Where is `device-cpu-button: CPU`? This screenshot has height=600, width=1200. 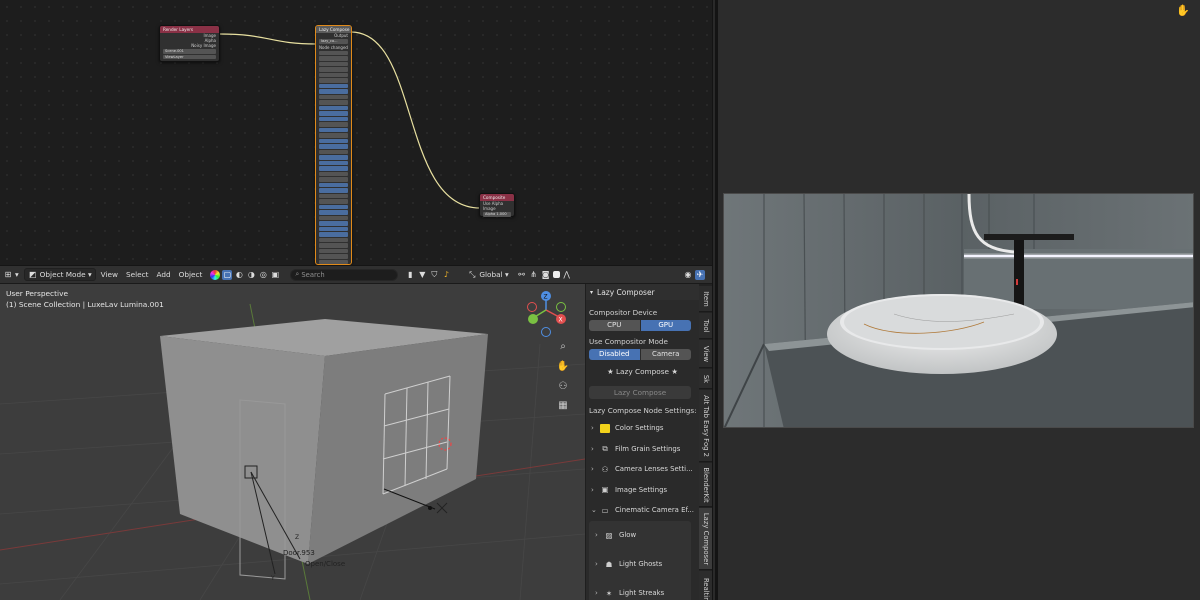
device-cpu-button: CPU is located at coordinates (615, 325).